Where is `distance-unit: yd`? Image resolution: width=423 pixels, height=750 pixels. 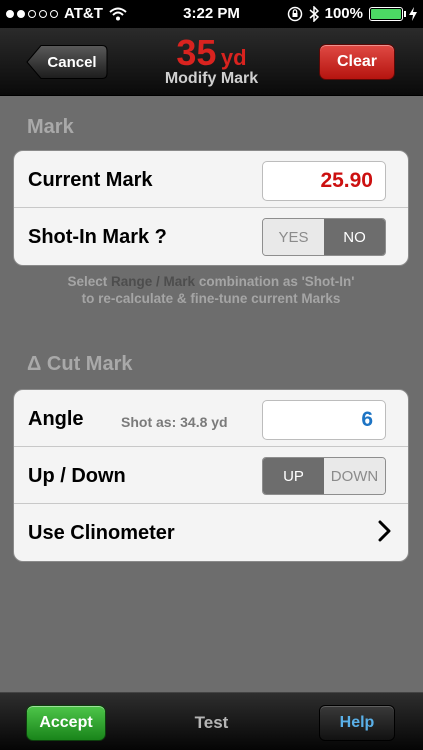 distance-unit: yd is located at coordinates (233, 57).